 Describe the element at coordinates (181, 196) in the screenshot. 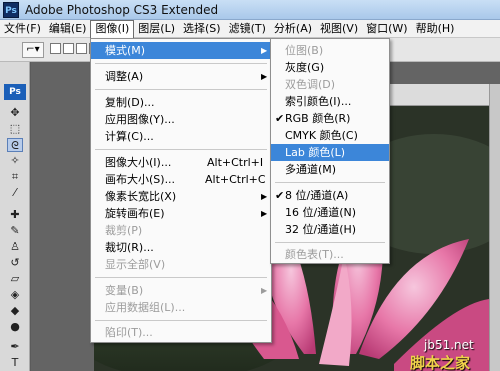

I see `menu-item-pixel-aspect: 像素长宽比(X) ▶` at that location.